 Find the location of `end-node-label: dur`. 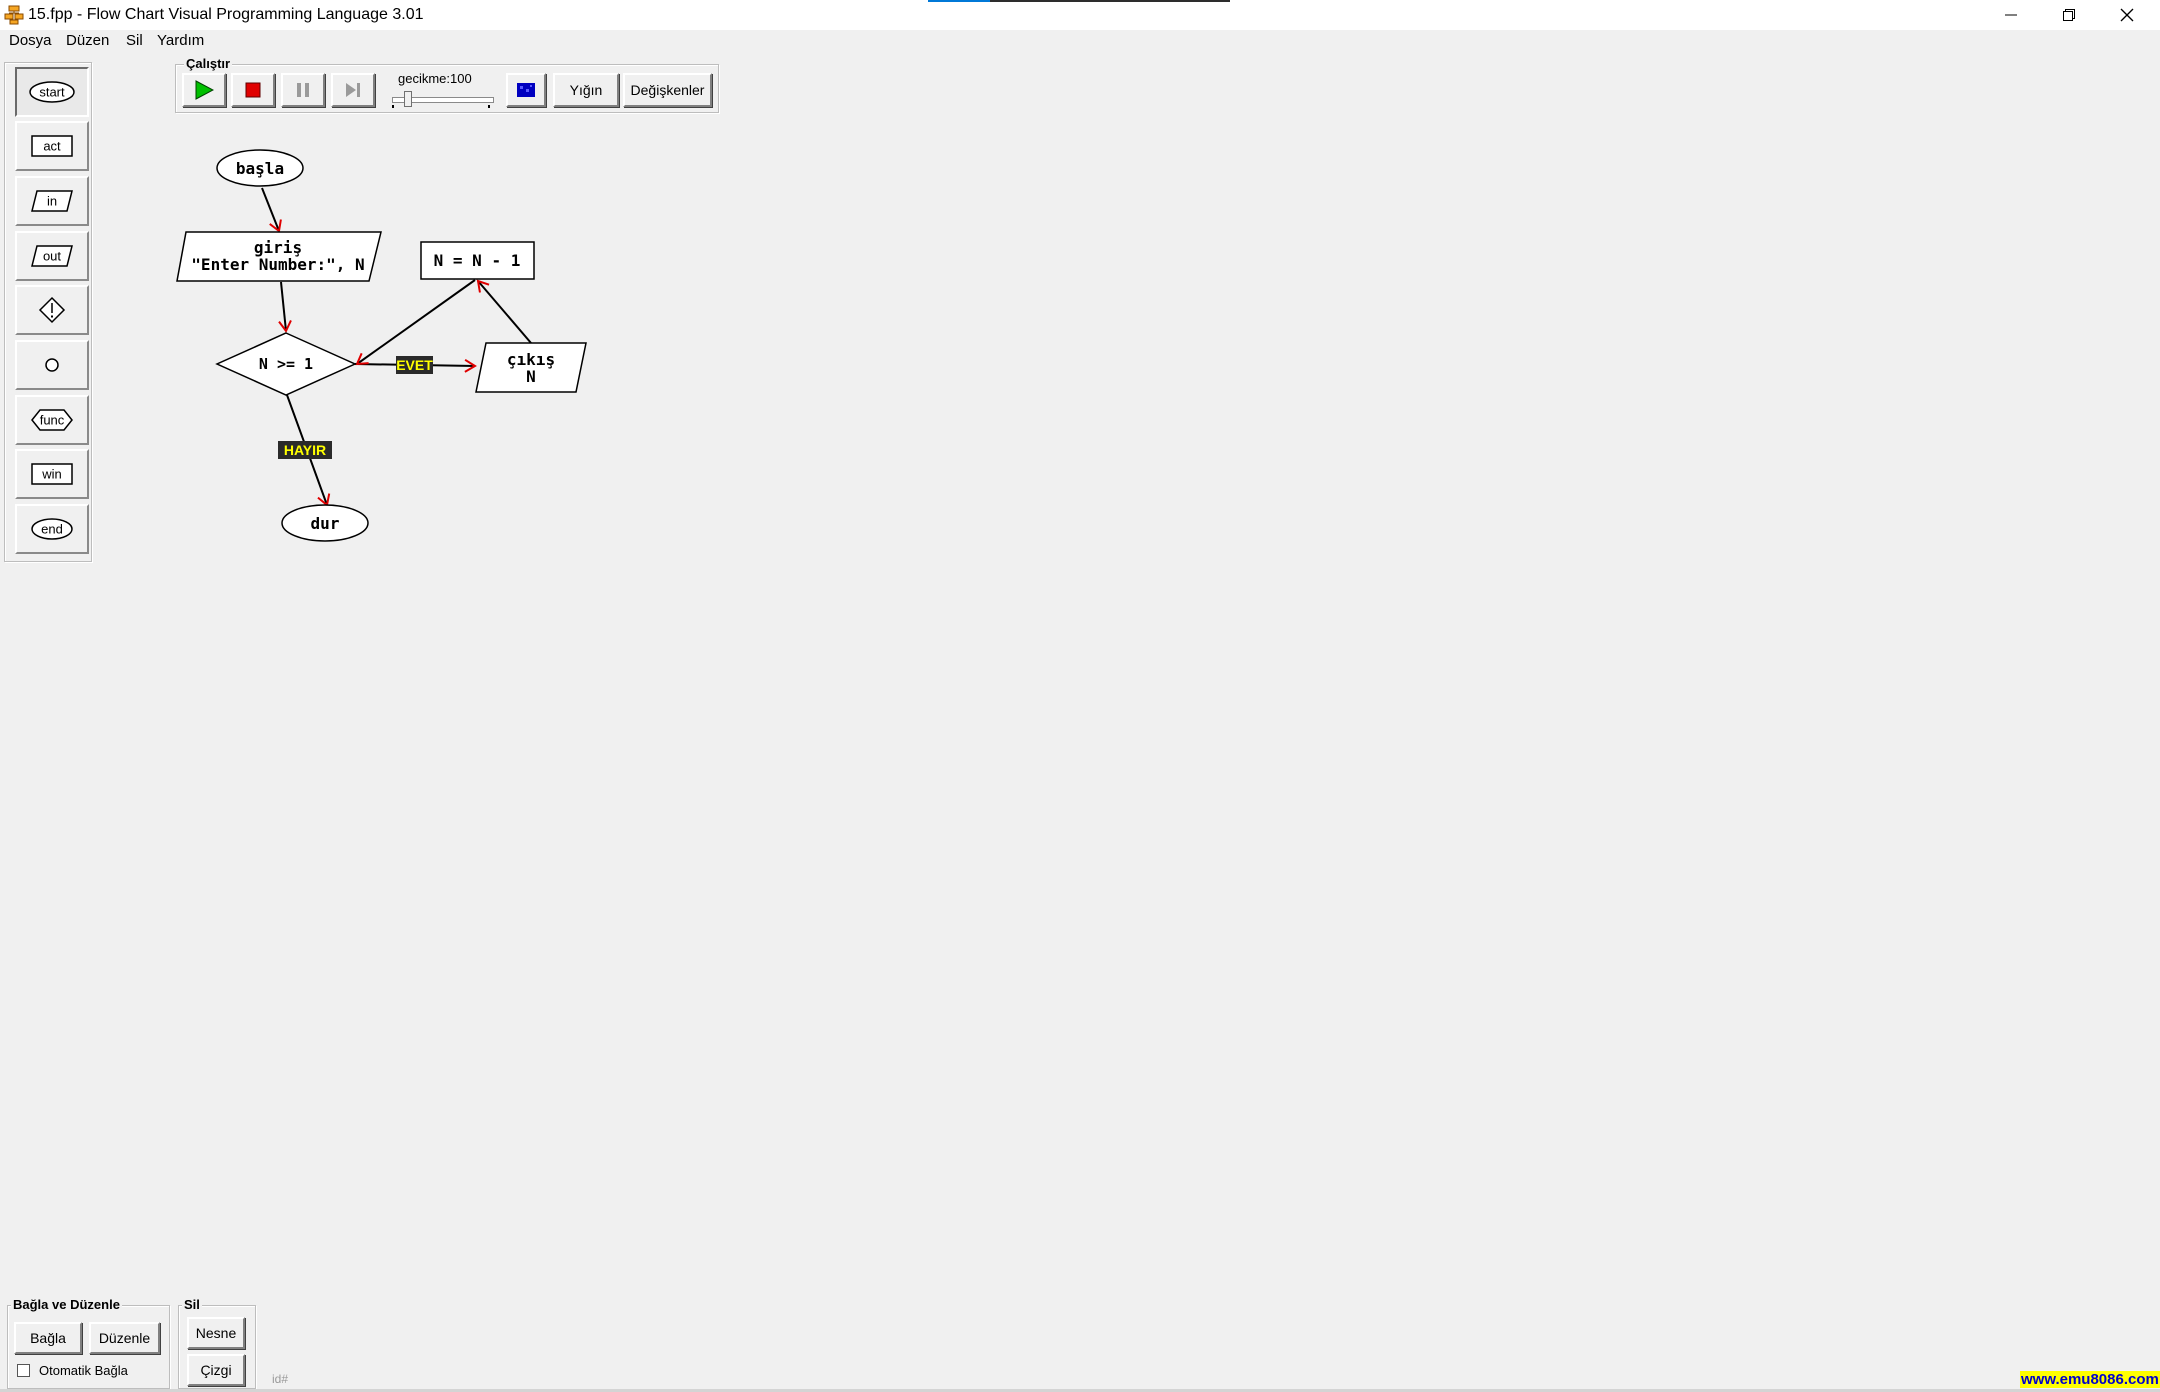

end-node-label: dur is located at coordinates (325, 523).